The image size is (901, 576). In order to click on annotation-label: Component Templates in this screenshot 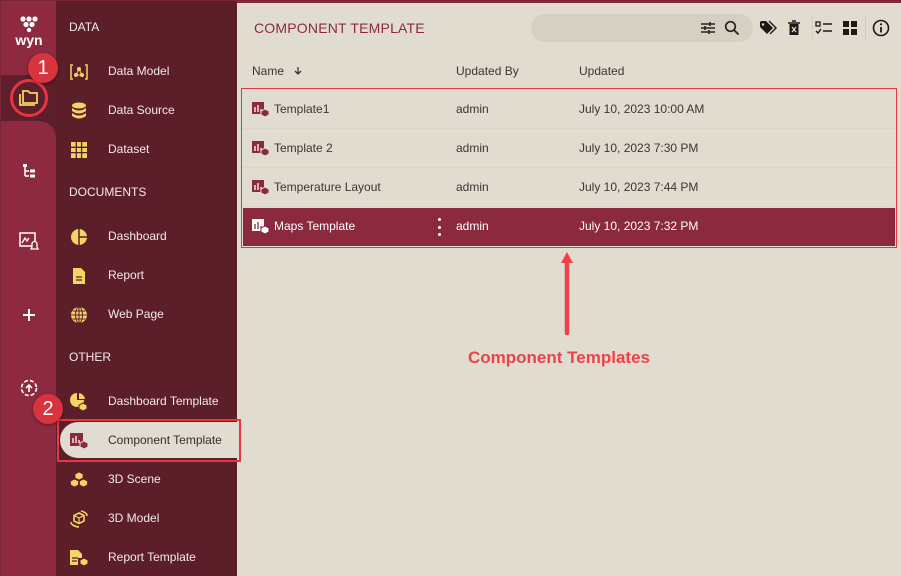, I will do `click(559, 357)`.